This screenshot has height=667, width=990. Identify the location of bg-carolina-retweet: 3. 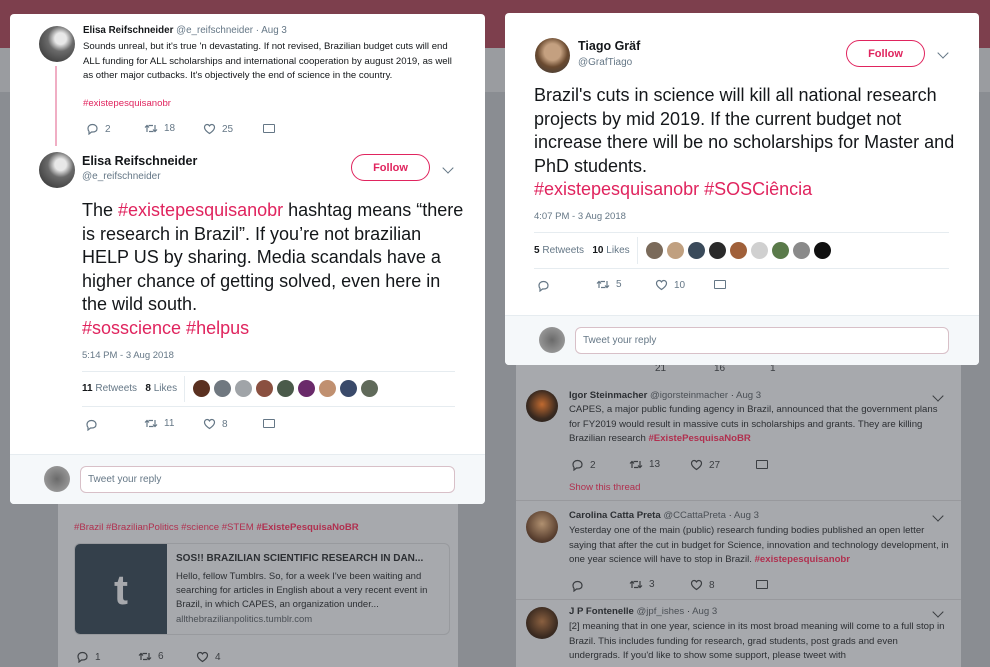
(642, 584).